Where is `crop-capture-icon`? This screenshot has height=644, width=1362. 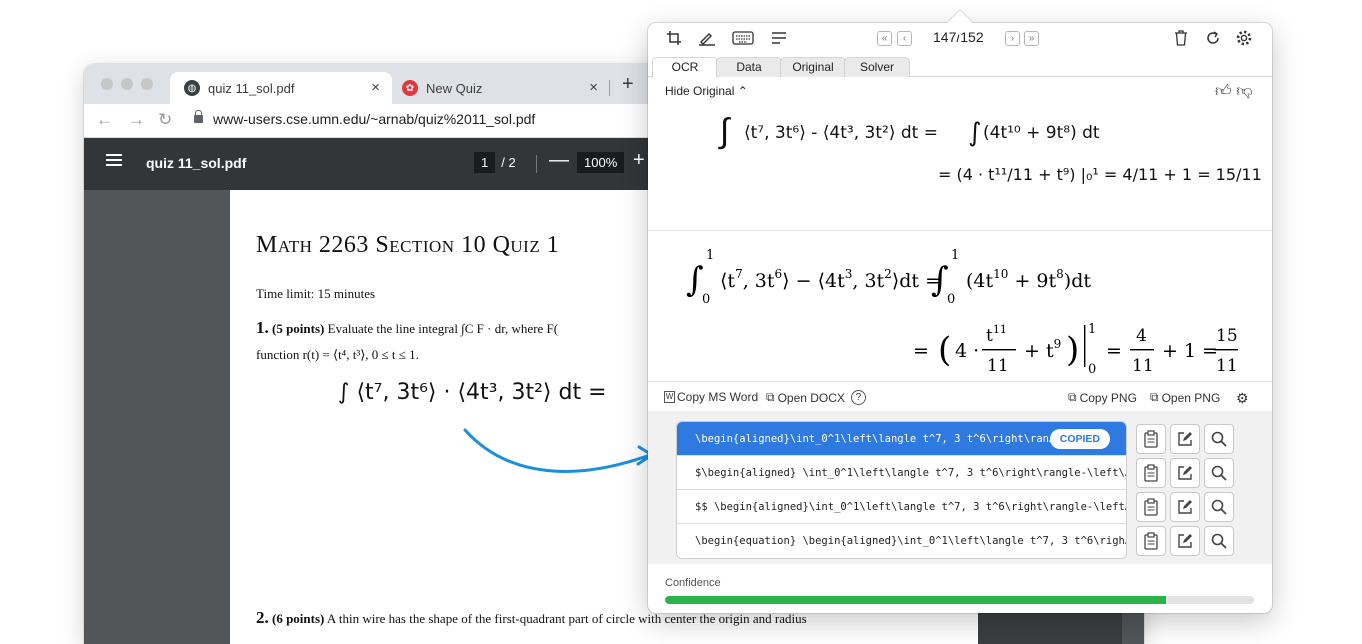
crop-capture-icon is located at coordinates (674, 38).